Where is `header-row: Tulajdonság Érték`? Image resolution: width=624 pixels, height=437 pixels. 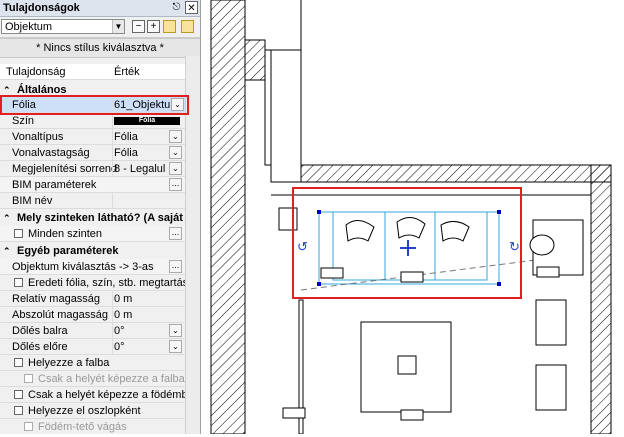 header-row: Tulajdonság Érték is located at coordinates (100, 72).